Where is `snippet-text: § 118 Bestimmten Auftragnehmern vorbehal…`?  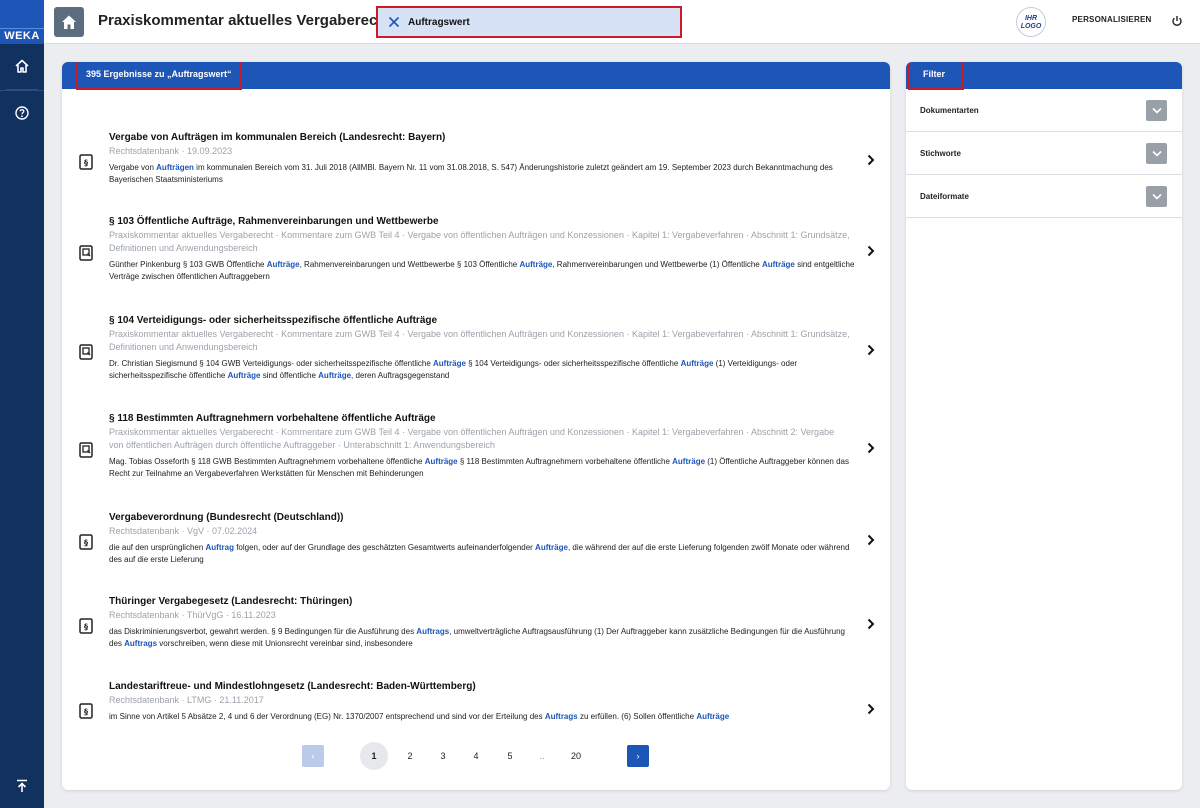 snippet-text: § 118 Bestimmten Auftragnehmern vorbehal… is located at coordinates (565, 461).